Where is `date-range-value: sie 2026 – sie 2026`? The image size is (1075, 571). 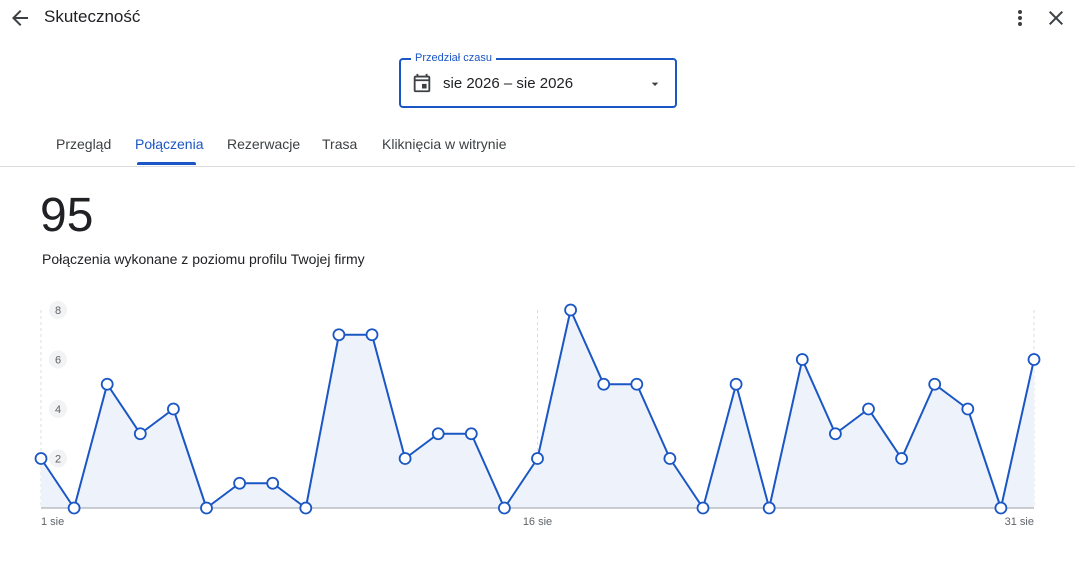 date-range-value: sie 2026 – sie 2026 is located at coordinates (508, 83).